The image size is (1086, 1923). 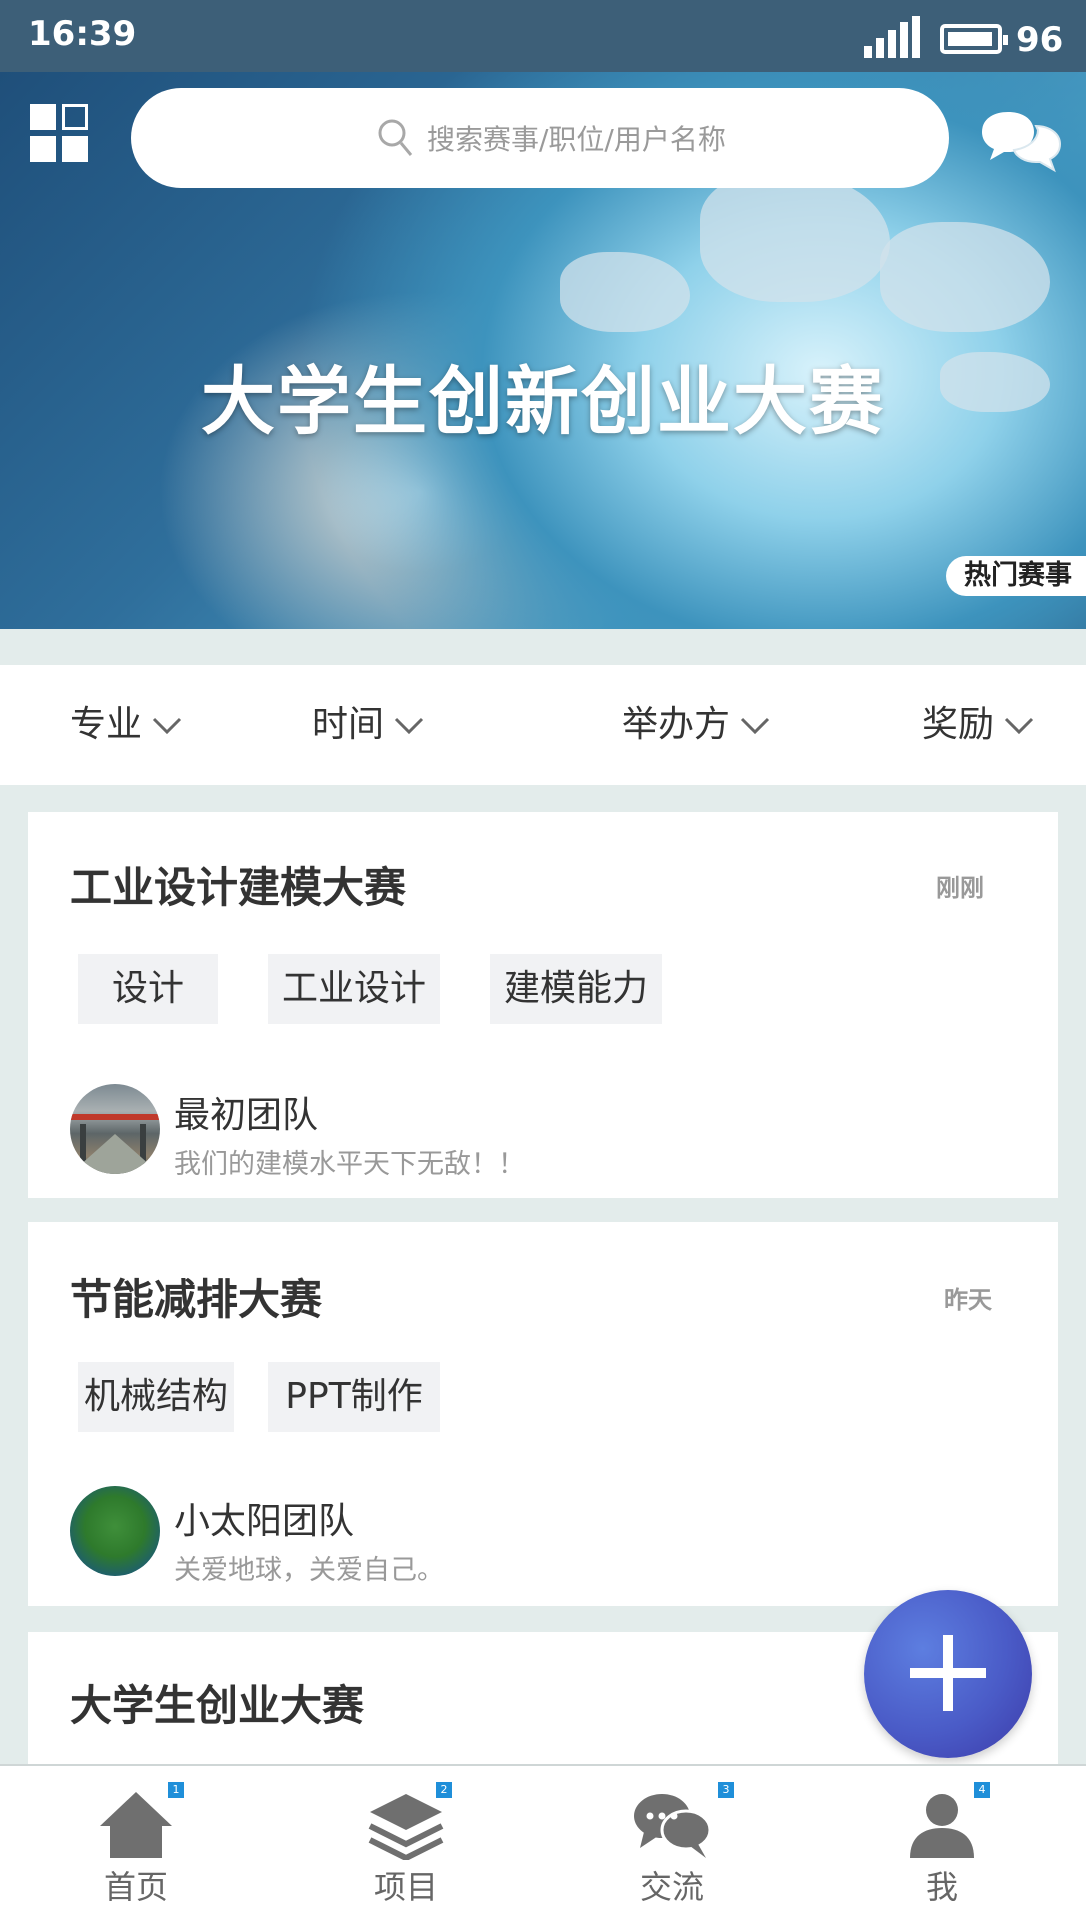 What do you see at coordinates (354, 989) in the screenshot?
I see `event-tag: 工业设计` at bounding box center [354, 989].